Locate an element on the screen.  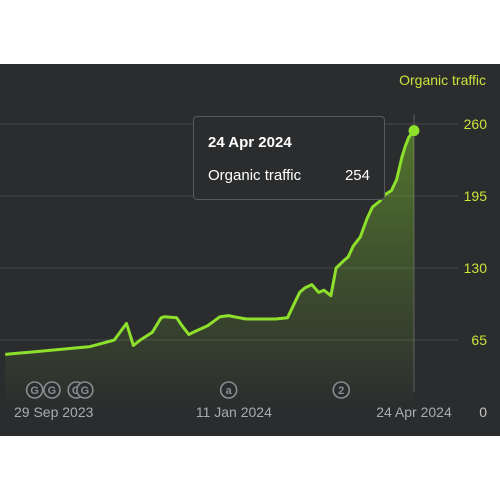
legend: Organic traffic is located at coordinates (442, 80).